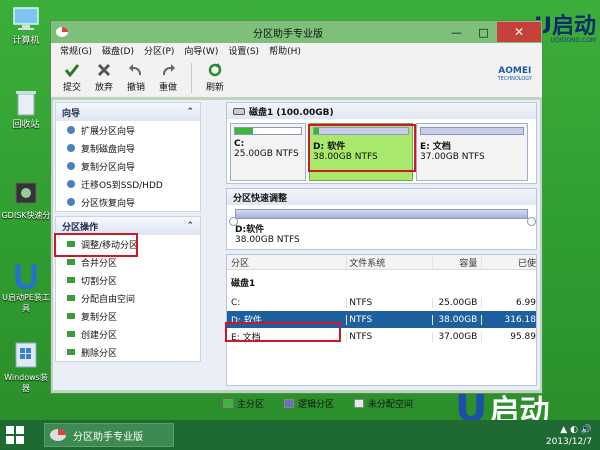  Describe the element at coordinates (136, 78) in the screenshot. I see `undo-button: 撤销` at that location.